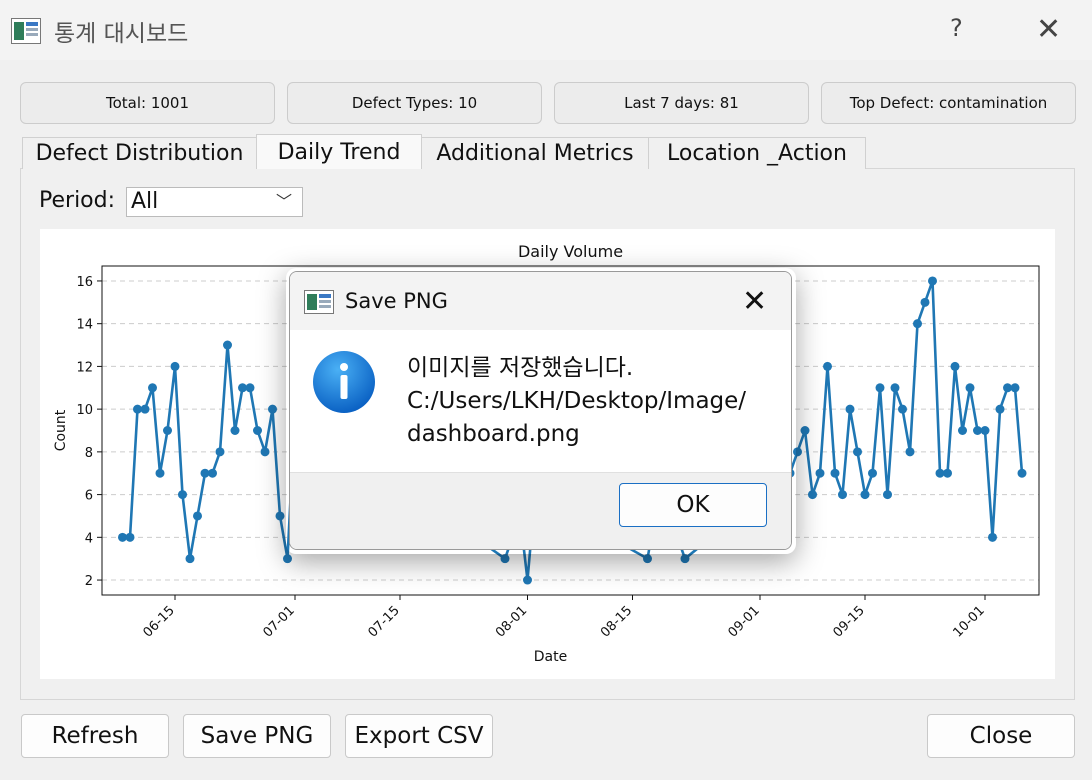  I want to click on dialog-close-button: ✕, so click(754, 301).